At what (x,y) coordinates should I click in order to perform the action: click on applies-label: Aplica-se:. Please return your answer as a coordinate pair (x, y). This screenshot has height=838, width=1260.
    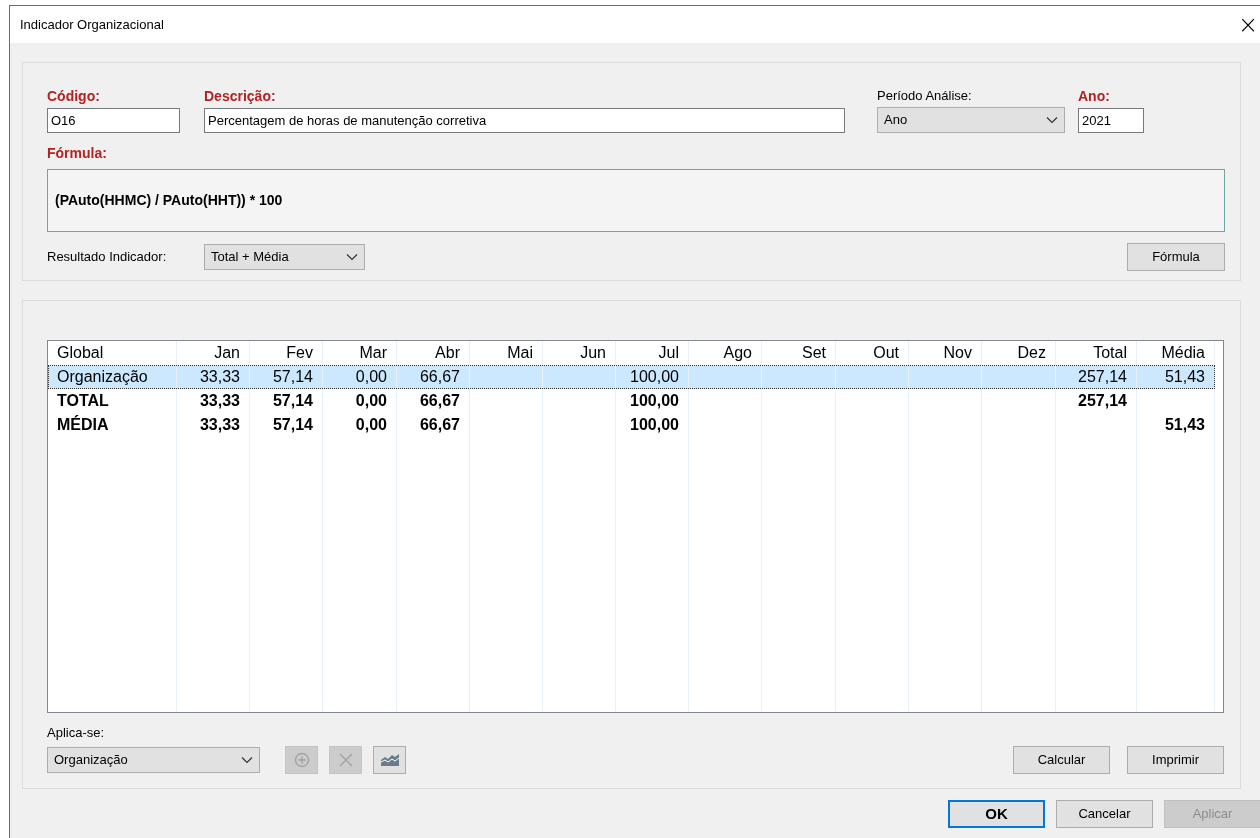
    Looking at the image, I should click on (76, 733).